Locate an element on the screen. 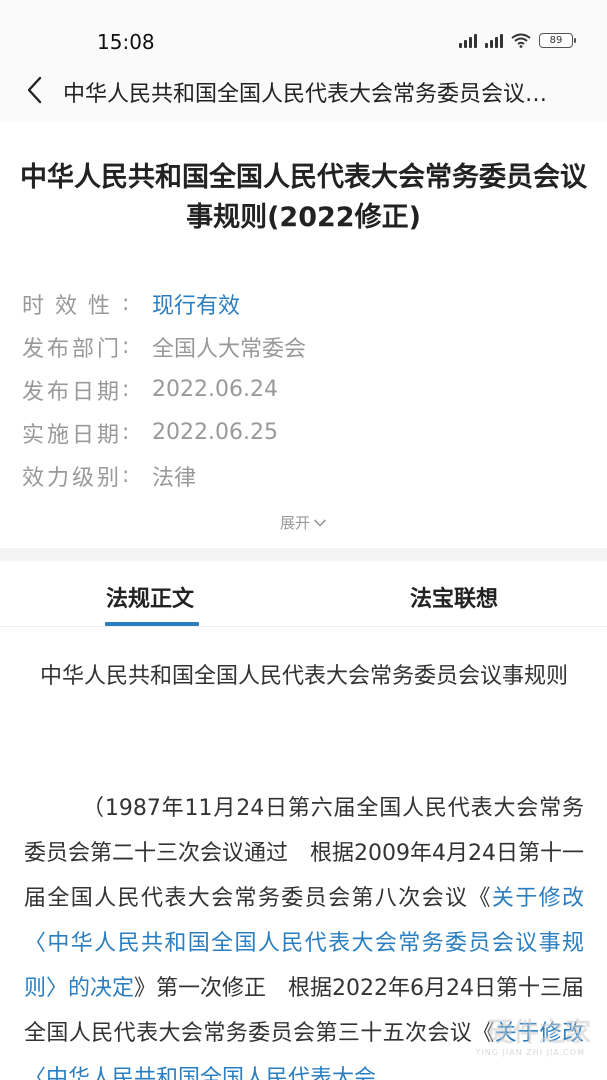 The width and height of the screenshot is (607, 1080). cellular-signal-icon is located at coordinates (468, 40).